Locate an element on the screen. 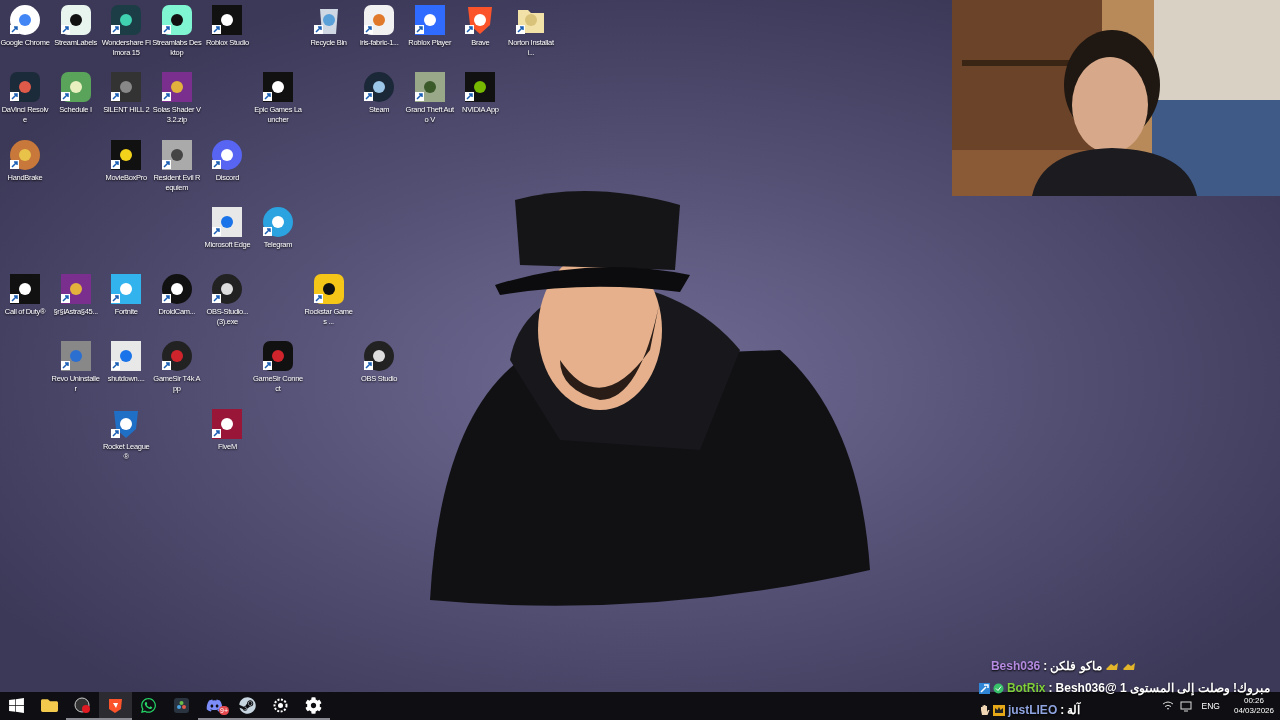  app-icon is located at coordinates (181, 705).